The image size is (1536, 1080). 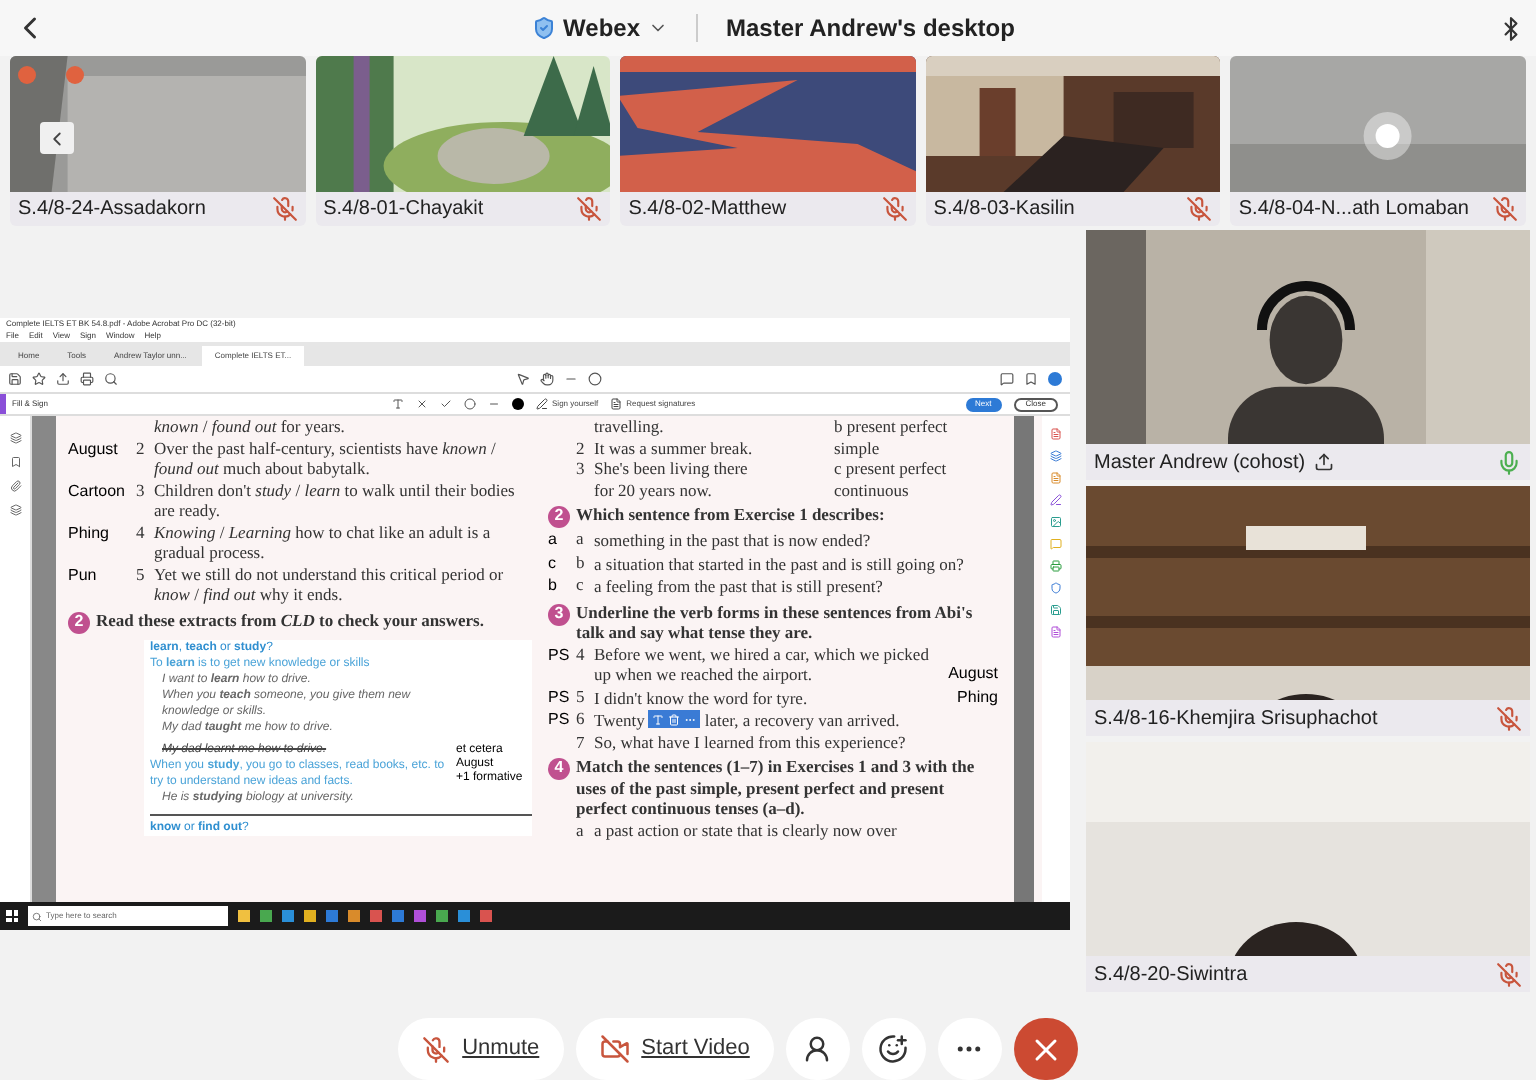 I want to click on scroll-left-button, so click(x=57, y=138).